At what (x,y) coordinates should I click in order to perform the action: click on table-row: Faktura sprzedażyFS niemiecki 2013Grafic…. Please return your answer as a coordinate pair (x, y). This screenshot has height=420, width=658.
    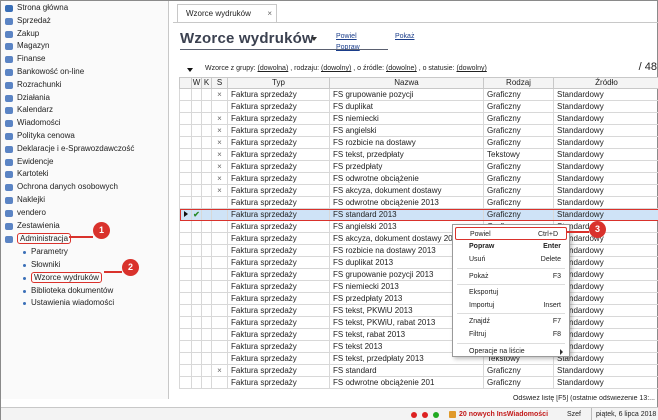
    Looking at the image, I should click on (418, 286).